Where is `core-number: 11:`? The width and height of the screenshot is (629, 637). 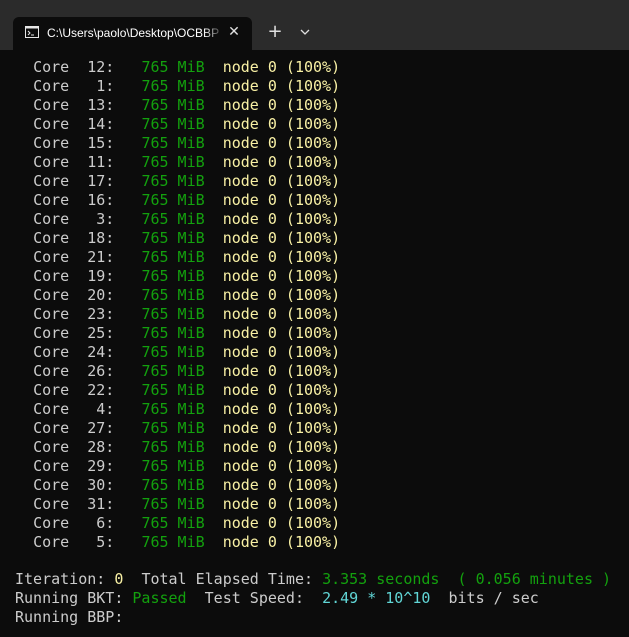
core-number: 11: is located at coordinates (101, 162).